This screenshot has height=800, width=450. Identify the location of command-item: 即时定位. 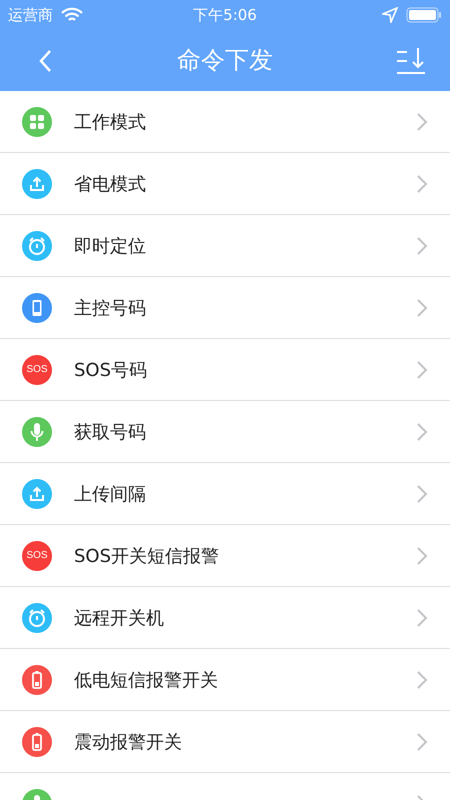
(225, 246).